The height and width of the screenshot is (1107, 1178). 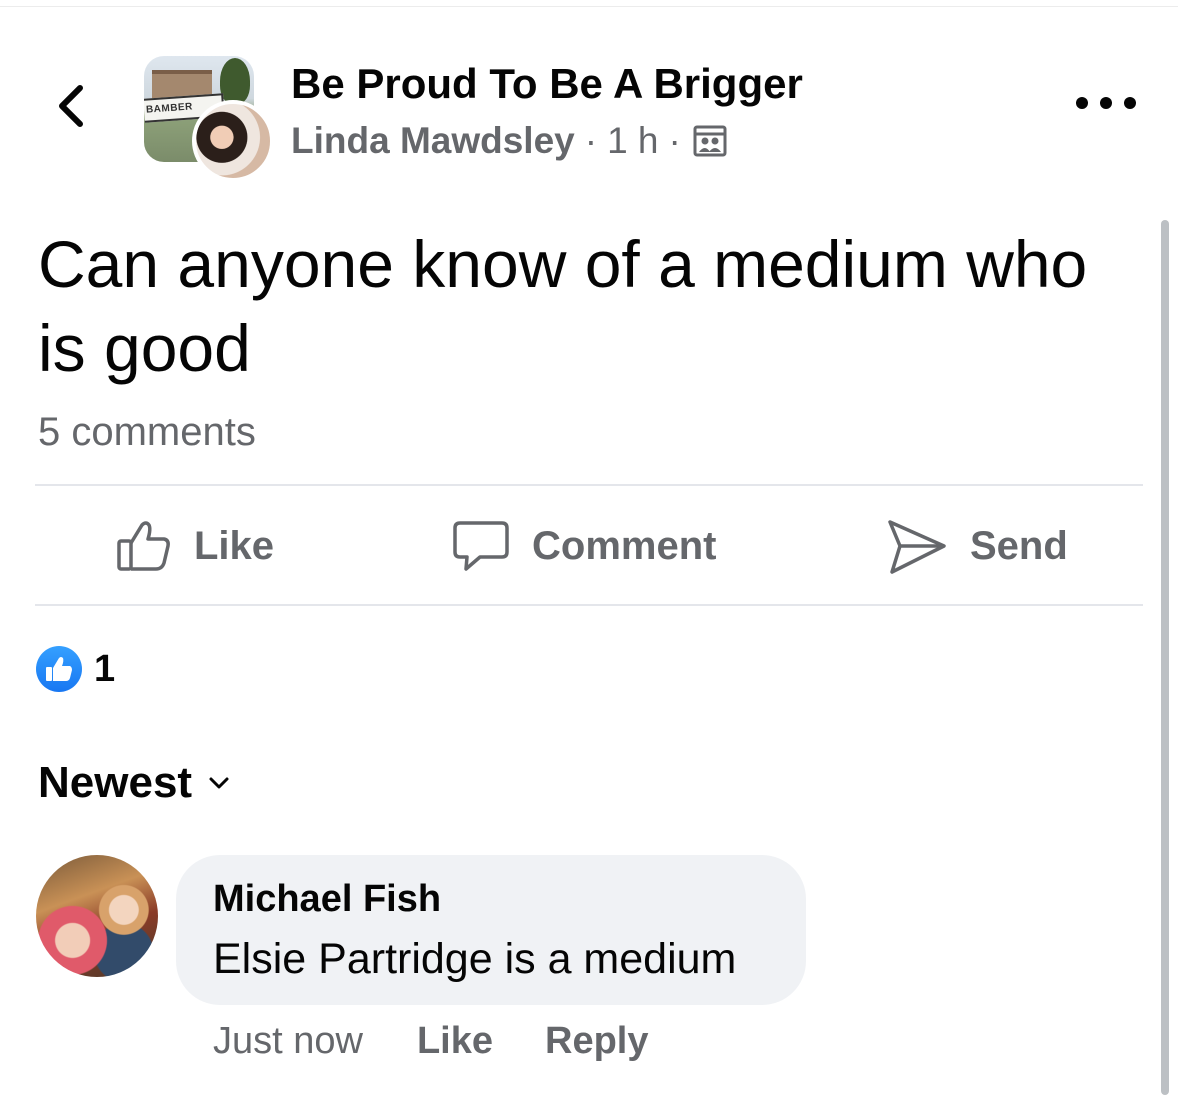 I want to click on comment-author: Michael Fish, so click(x=327, y=899).